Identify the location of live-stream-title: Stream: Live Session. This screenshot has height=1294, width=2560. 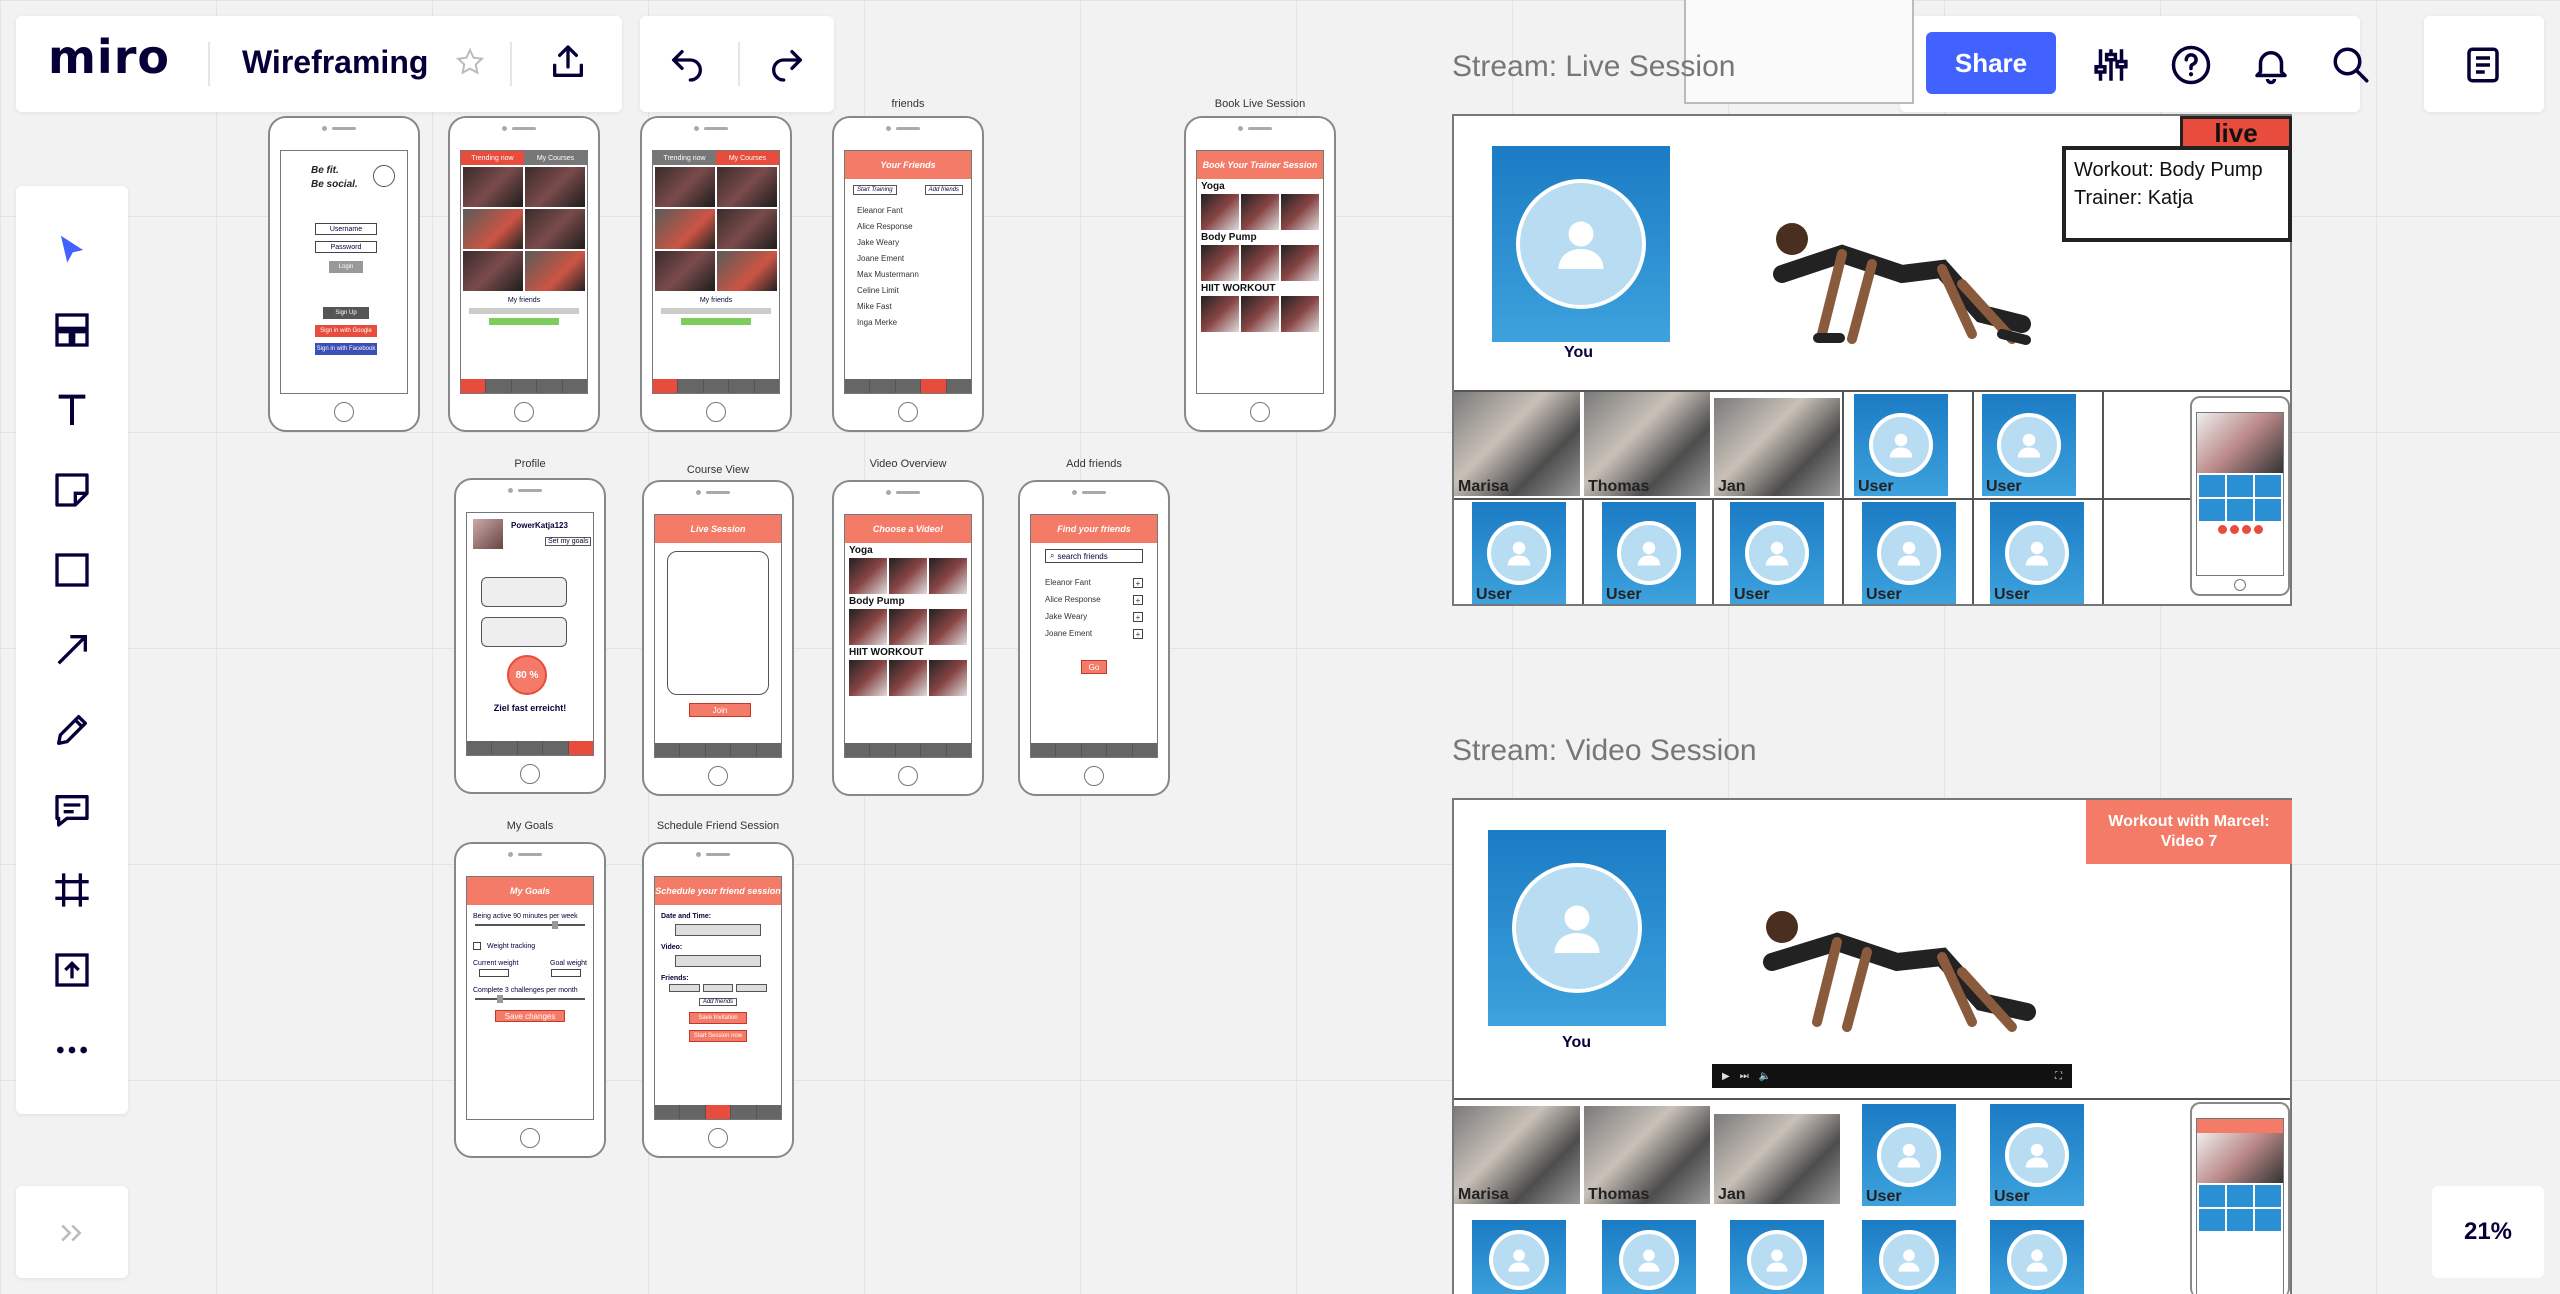
(1593, 67).